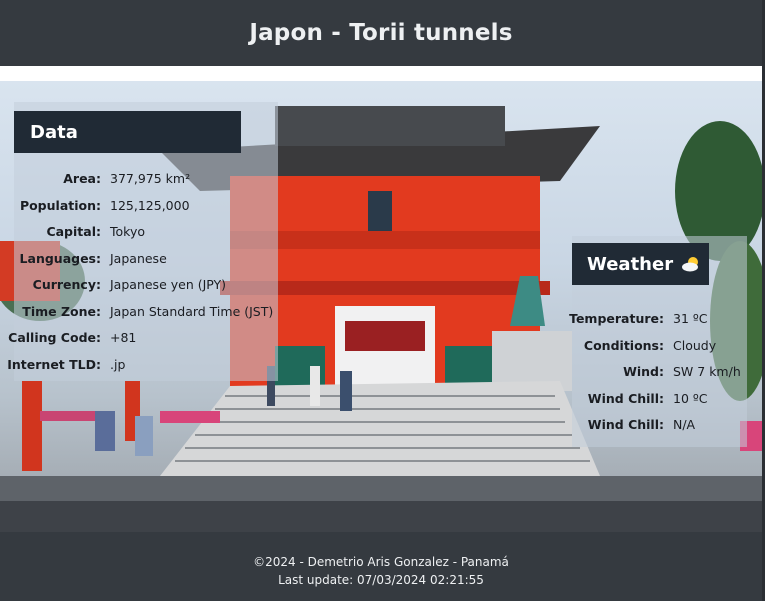  Describe the element at coordinates (381, 580) in the screenshot. I see `footer-last-update: Last update: 07/03/2024 02:21:55` at that location.